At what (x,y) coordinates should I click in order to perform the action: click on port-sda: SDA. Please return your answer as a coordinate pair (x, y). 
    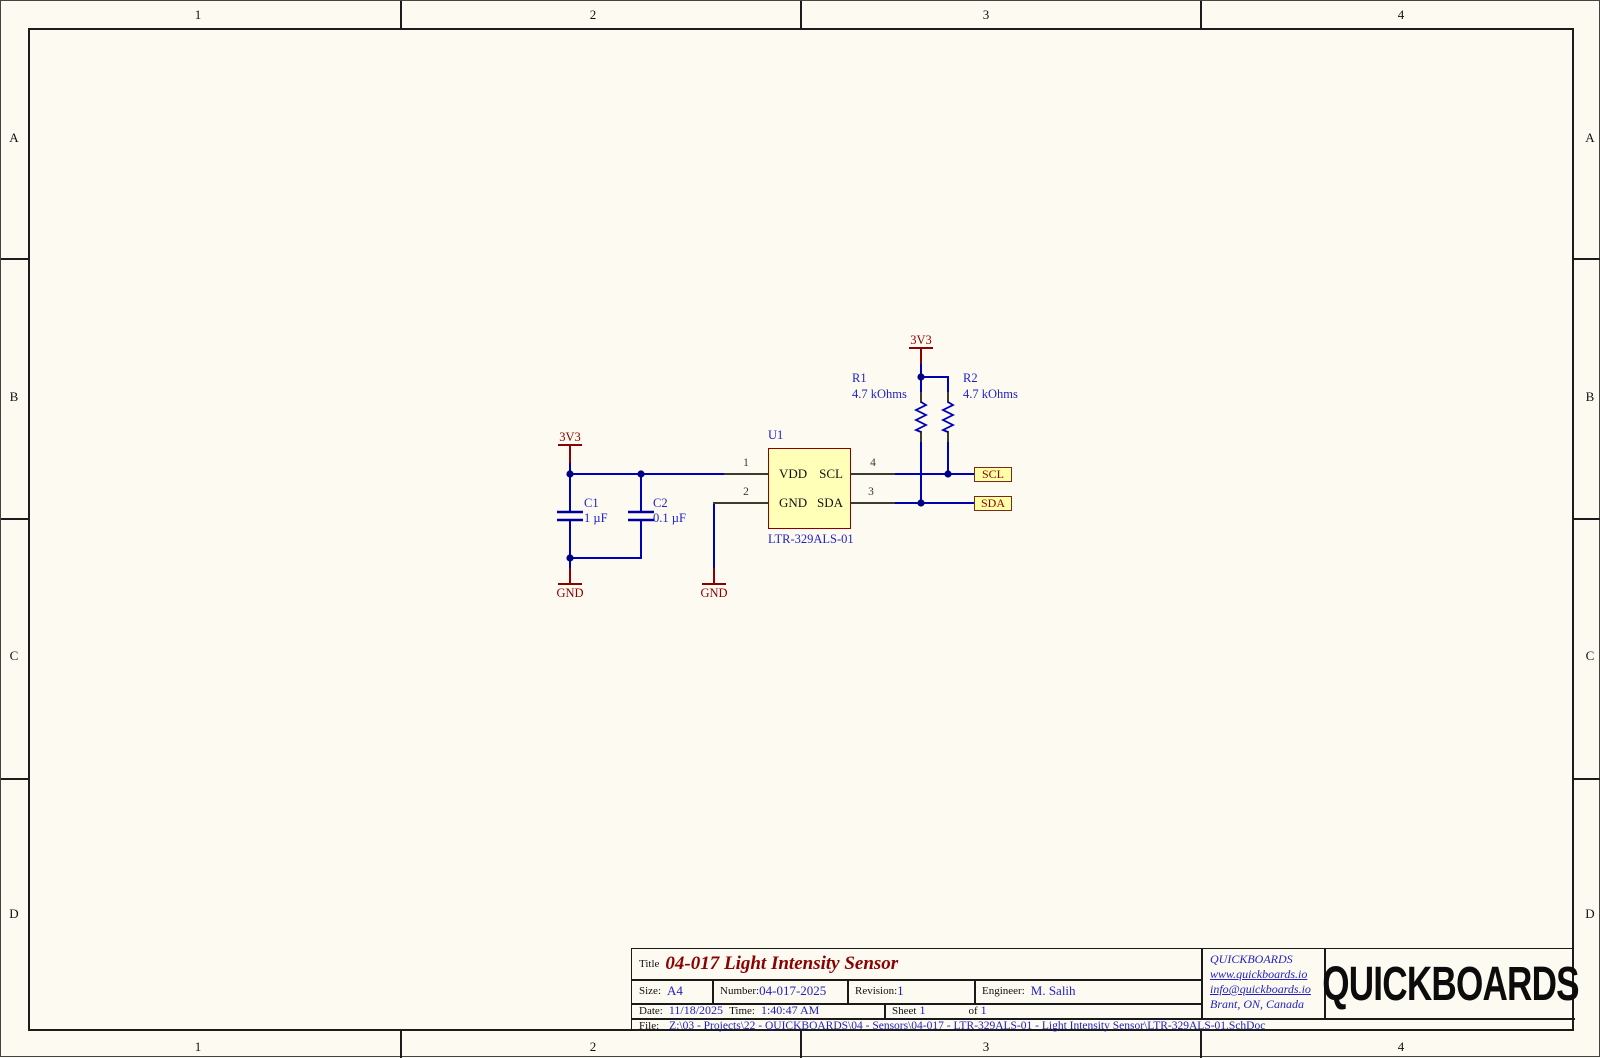
    Looking at the image, I should click on (993, 503).